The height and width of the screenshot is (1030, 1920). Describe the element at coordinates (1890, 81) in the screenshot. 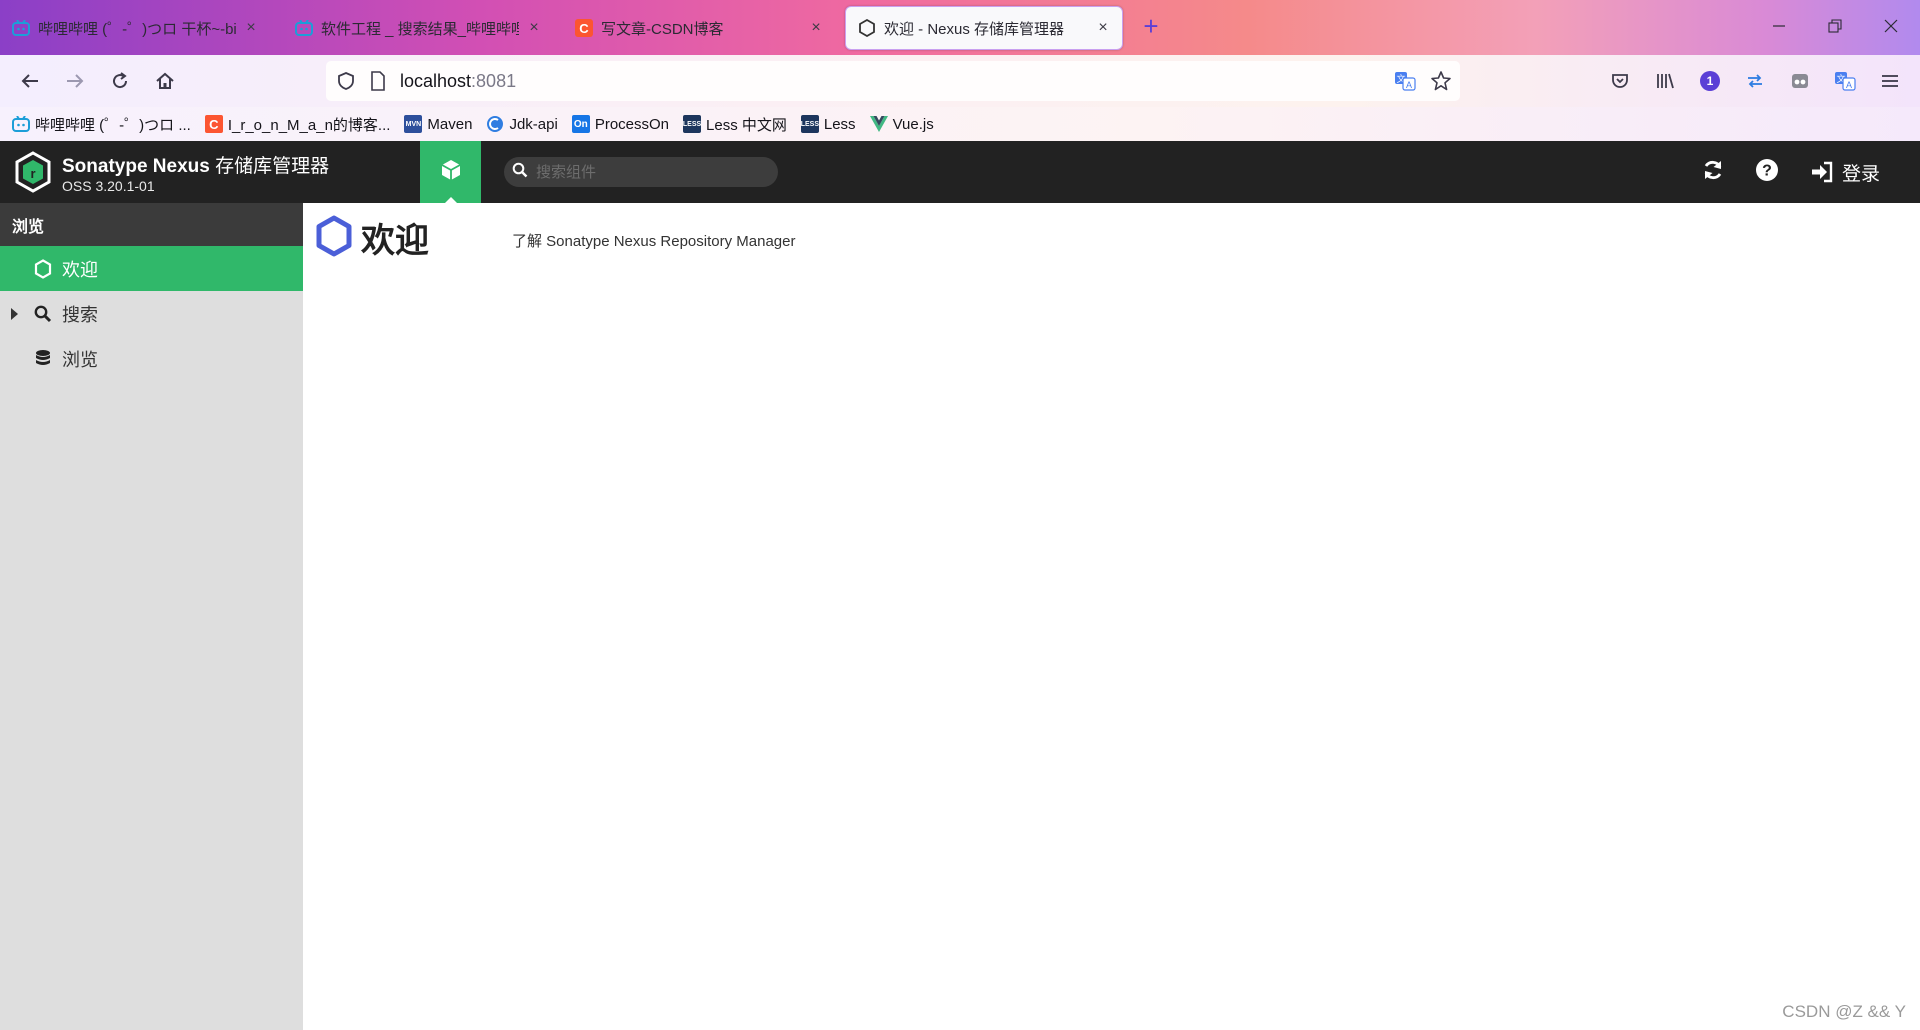

I see `menu-icon` at that location.